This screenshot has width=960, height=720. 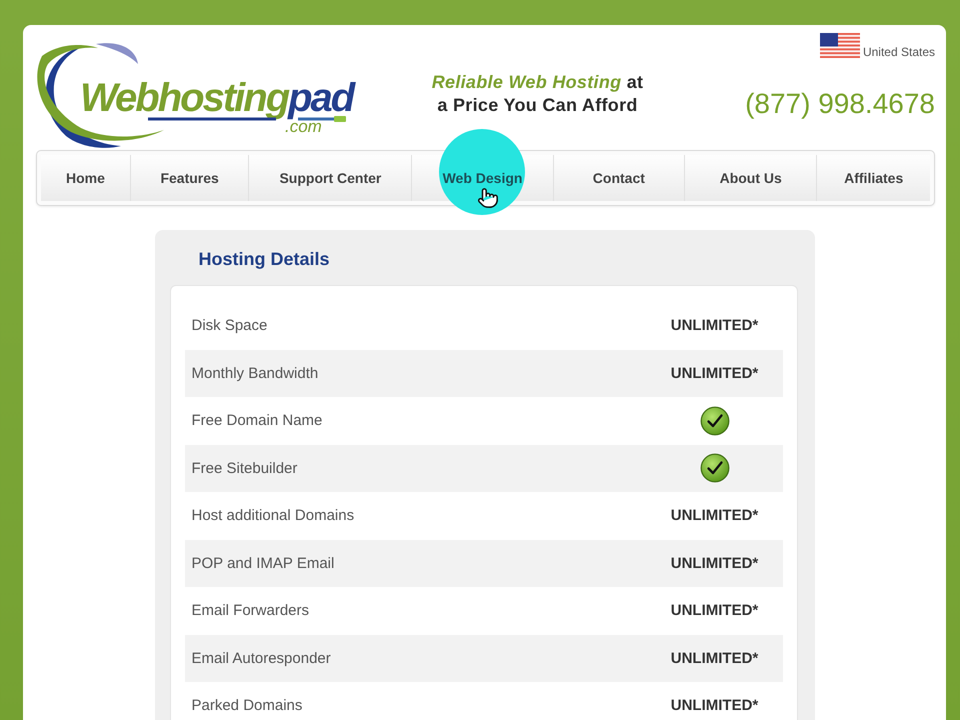 I want to click on feature-label: POP and IMAP Email, so click(x=264, y=563).